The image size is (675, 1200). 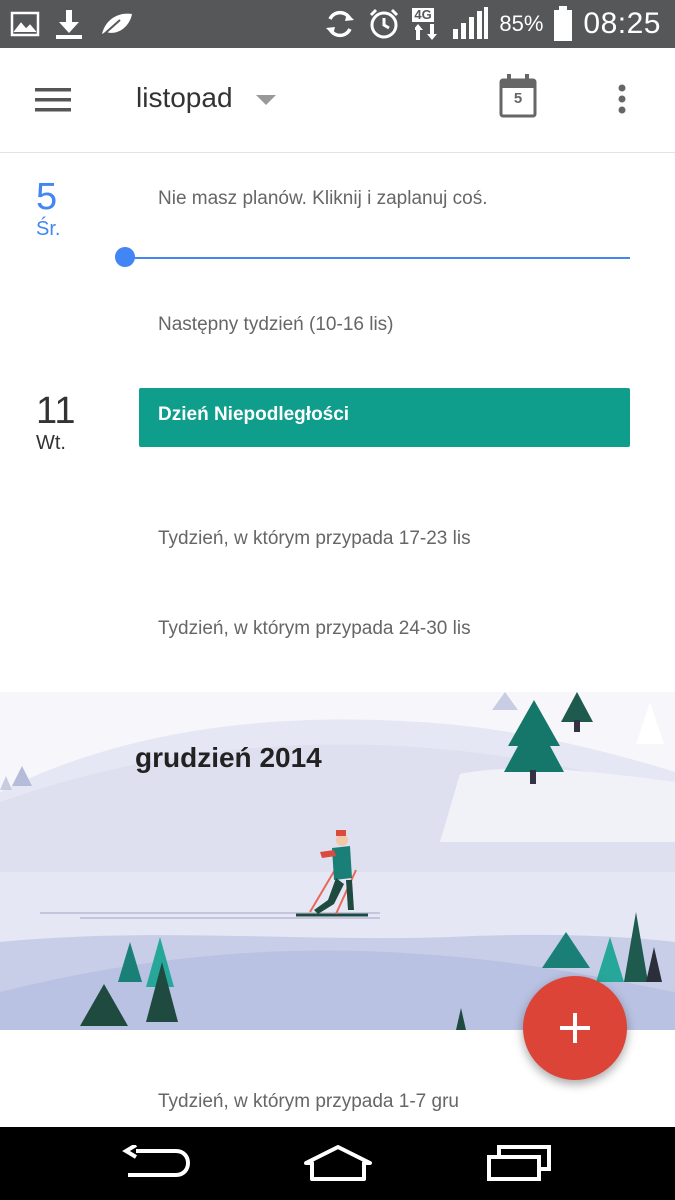 What do you see at coordinates (228, 757) in the screenshot?
I see `month-banner-title: grudzień 2014` at bounding box center [228, 757].